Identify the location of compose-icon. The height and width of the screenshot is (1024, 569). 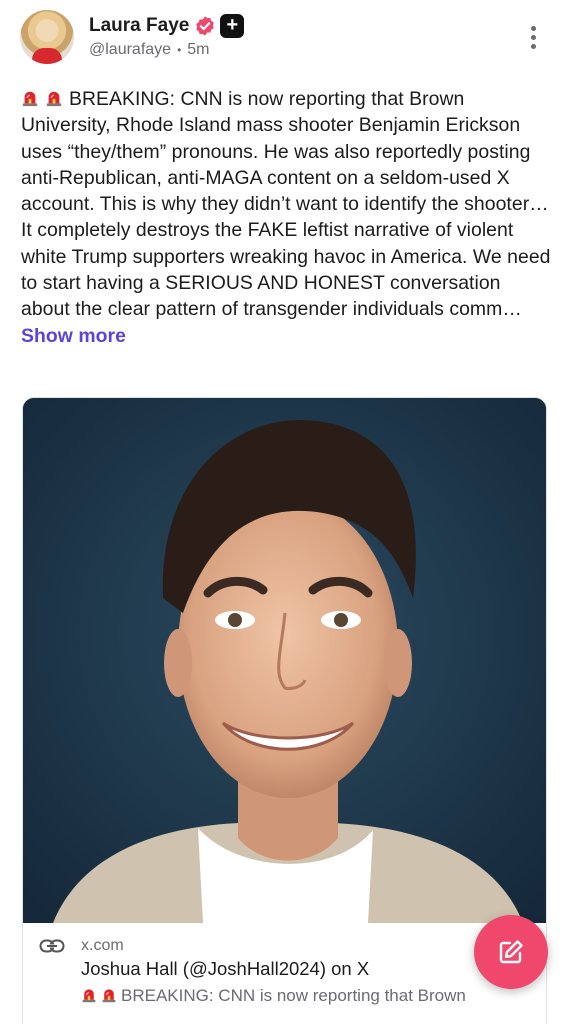
(511, 952).